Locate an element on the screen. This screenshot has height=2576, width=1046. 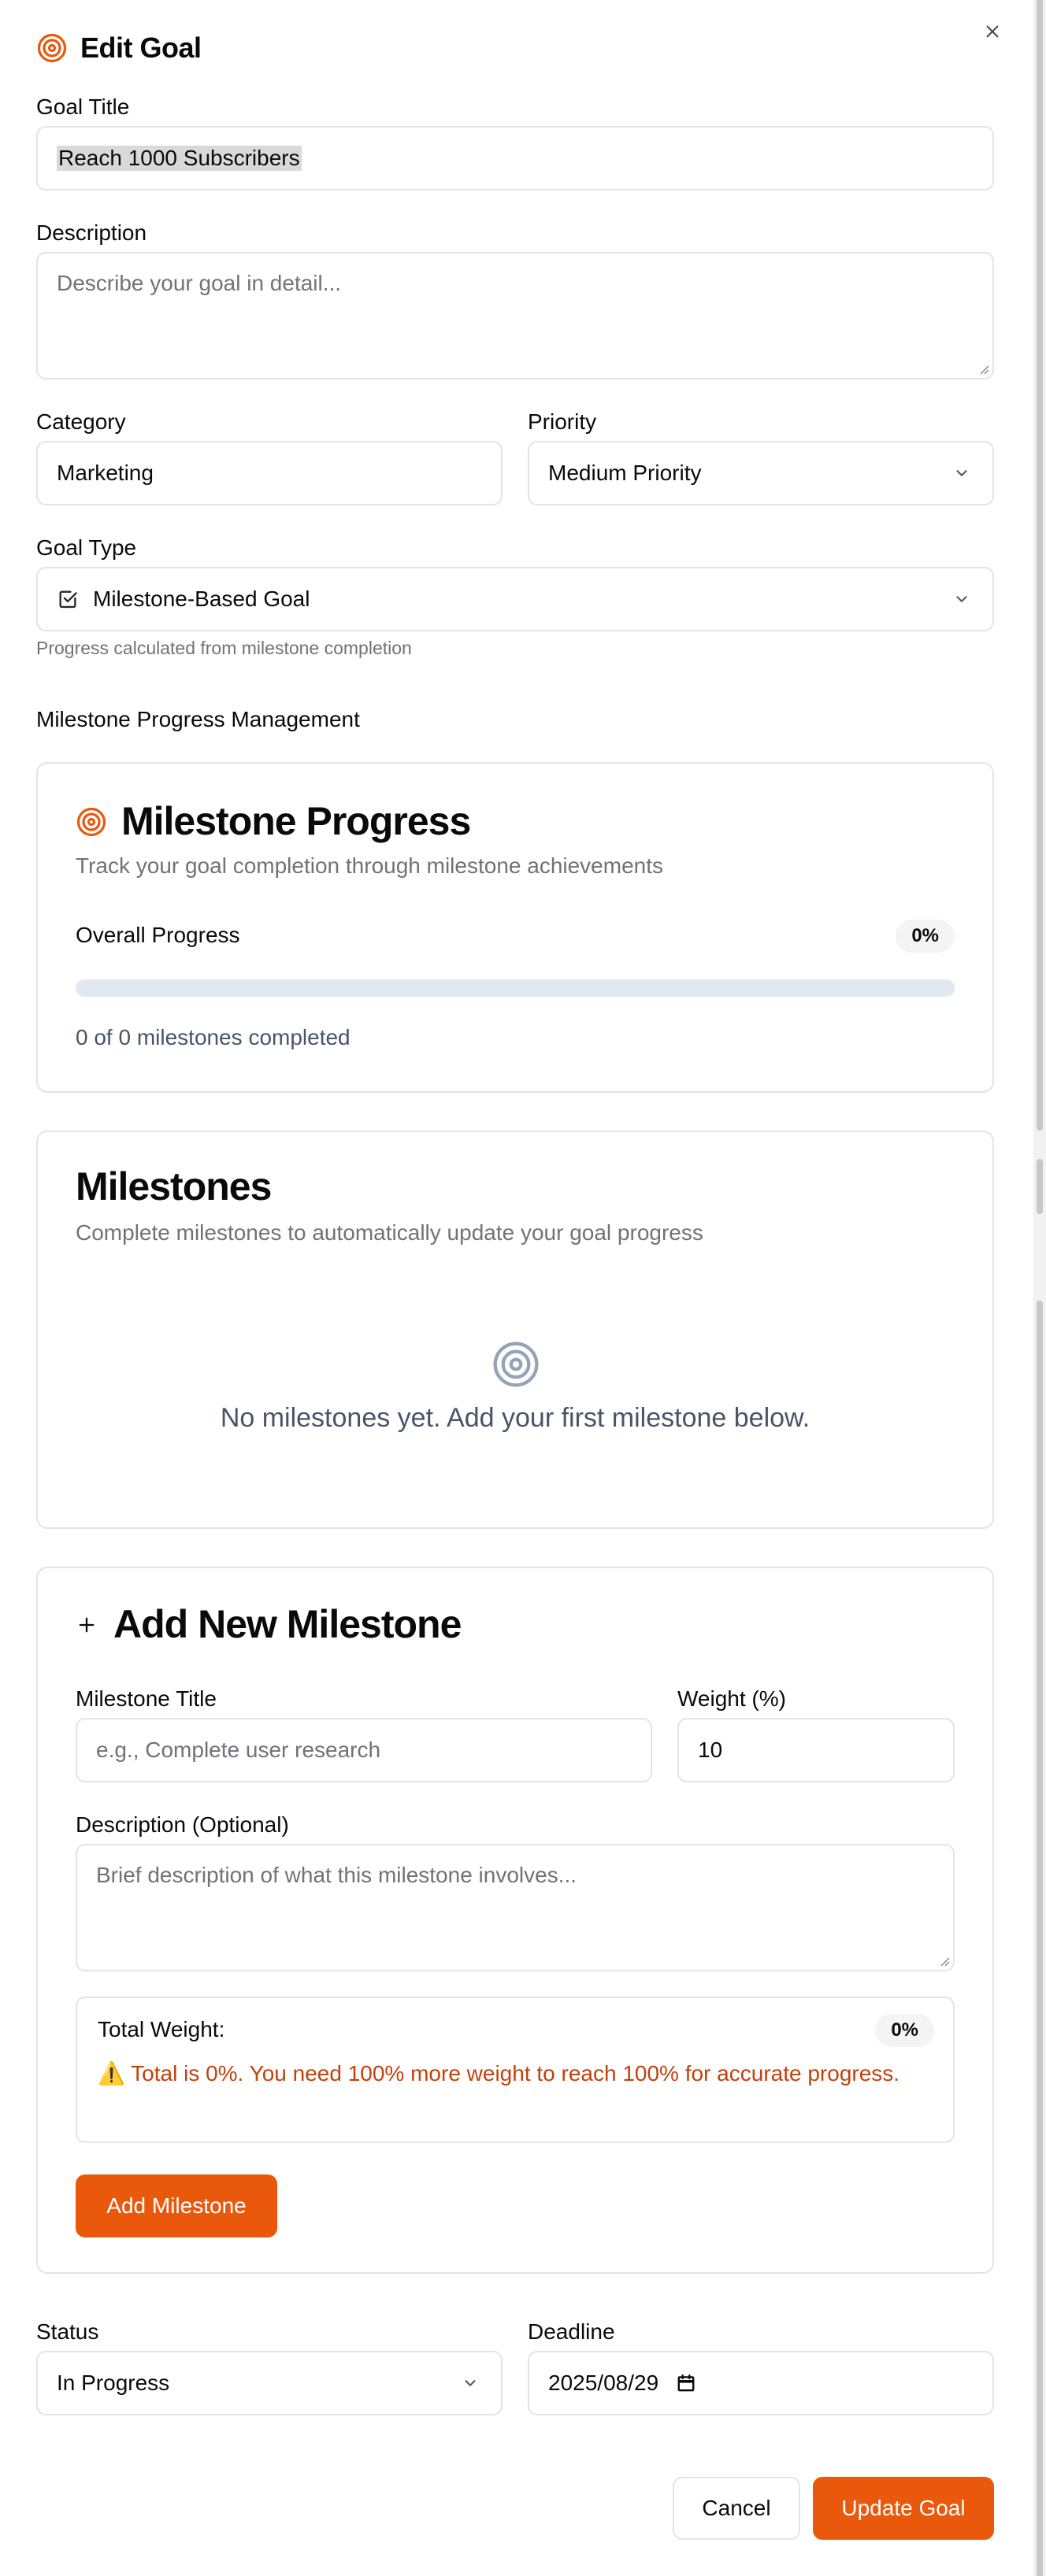
calendar-icon is located at coordinates (686, 2383).